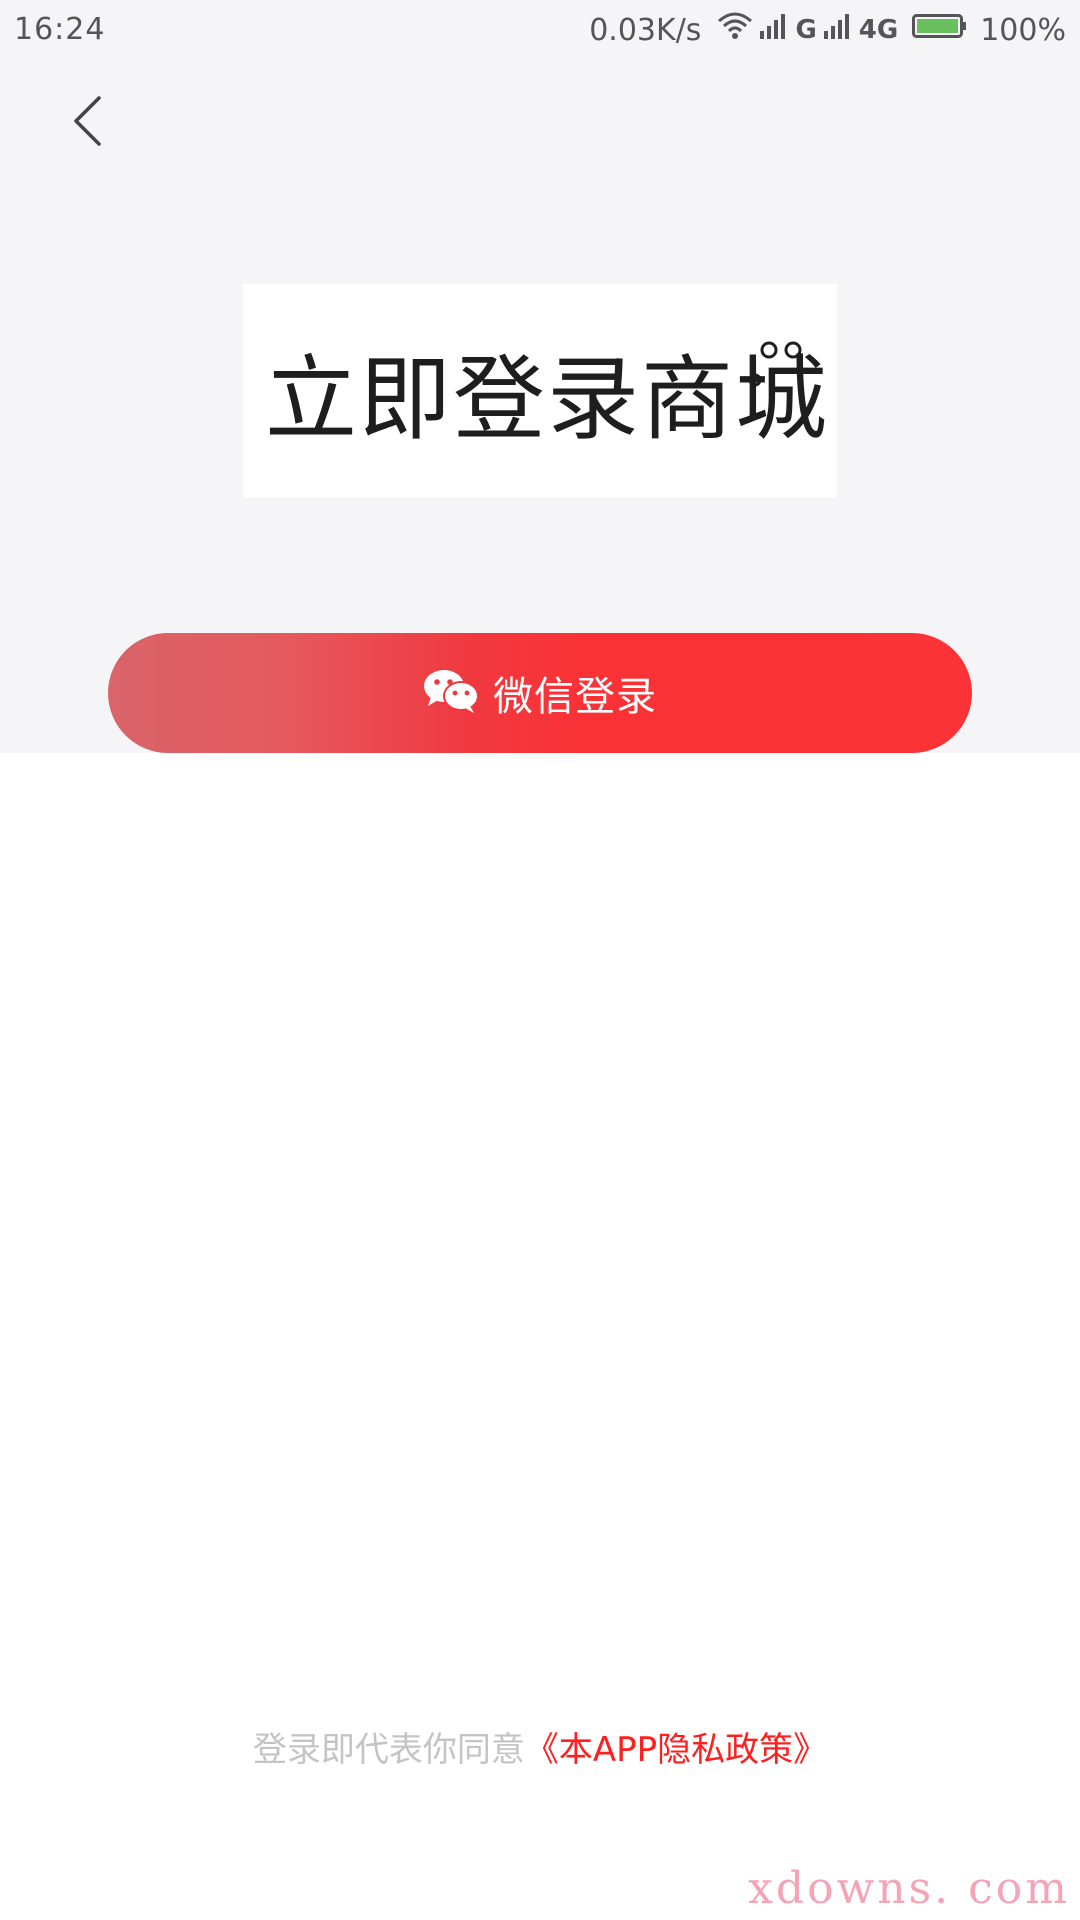 The image size is (1080, 1920). What do you see at coordinates (540, 391) in the screenshot?
I see `logo-banner: 立即登录商城` at bounding box center [540, 391].